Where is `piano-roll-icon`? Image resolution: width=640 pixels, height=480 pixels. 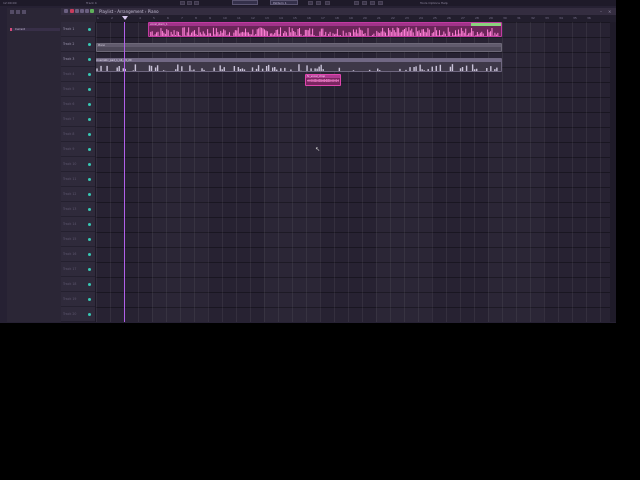 piano-roll-icon is located at coordinates (372, 3).